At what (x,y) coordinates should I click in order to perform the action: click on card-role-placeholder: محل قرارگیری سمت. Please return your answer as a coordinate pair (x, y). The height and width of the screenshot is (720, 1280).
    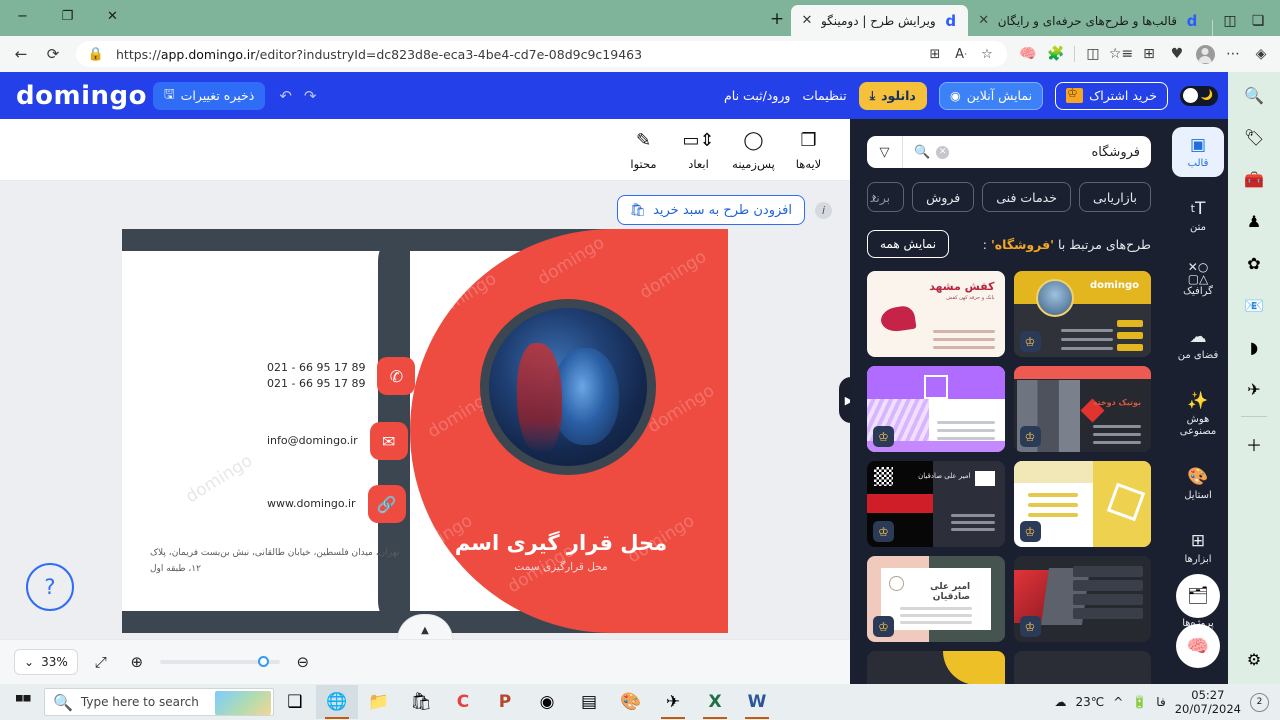
    Looking at the image, I should click on (561, 567).